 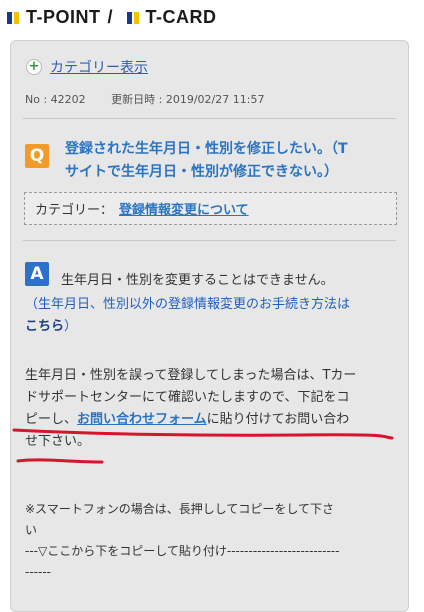 What do you see at coordinates (278, 419) in the screenshot?
I see `body-line-suffix: に貼り付けてお問い合わ` at bounding box center [278, 419].